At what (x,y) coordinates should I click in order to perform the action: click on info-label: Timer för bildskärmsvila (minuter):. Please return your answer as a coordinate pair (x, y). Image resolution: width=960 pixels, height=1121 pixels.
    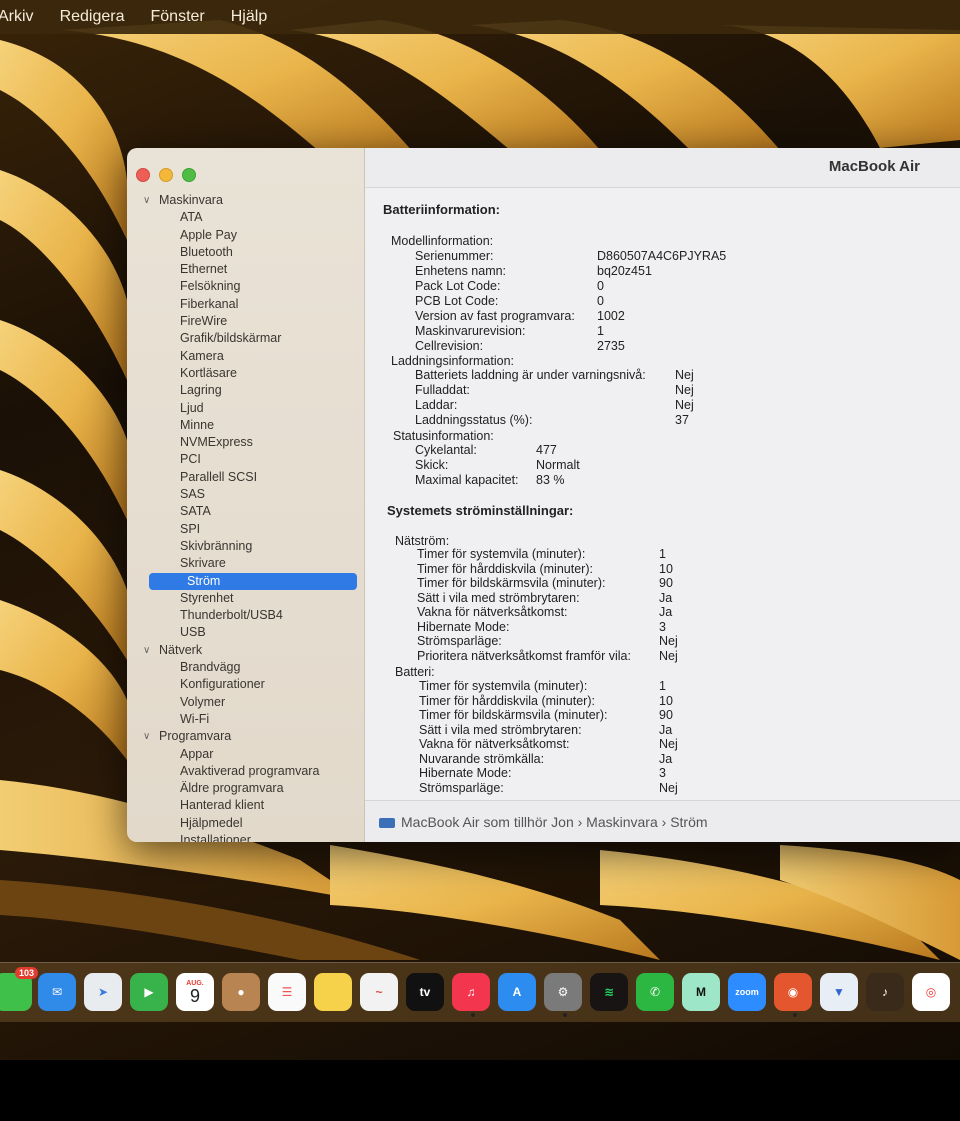
    Looking at the image, I should click on (513, 715).